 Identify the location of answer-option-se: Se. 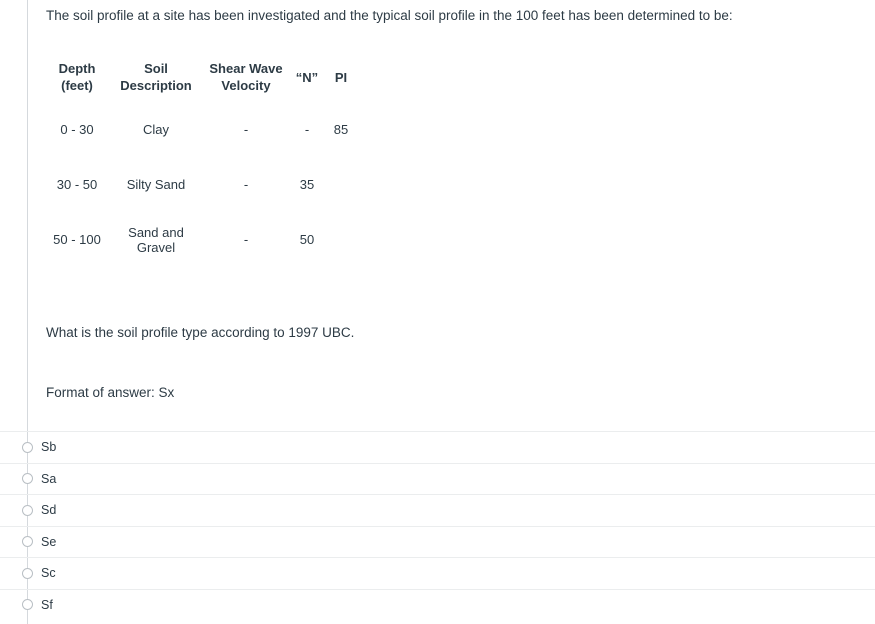
(437, 541).